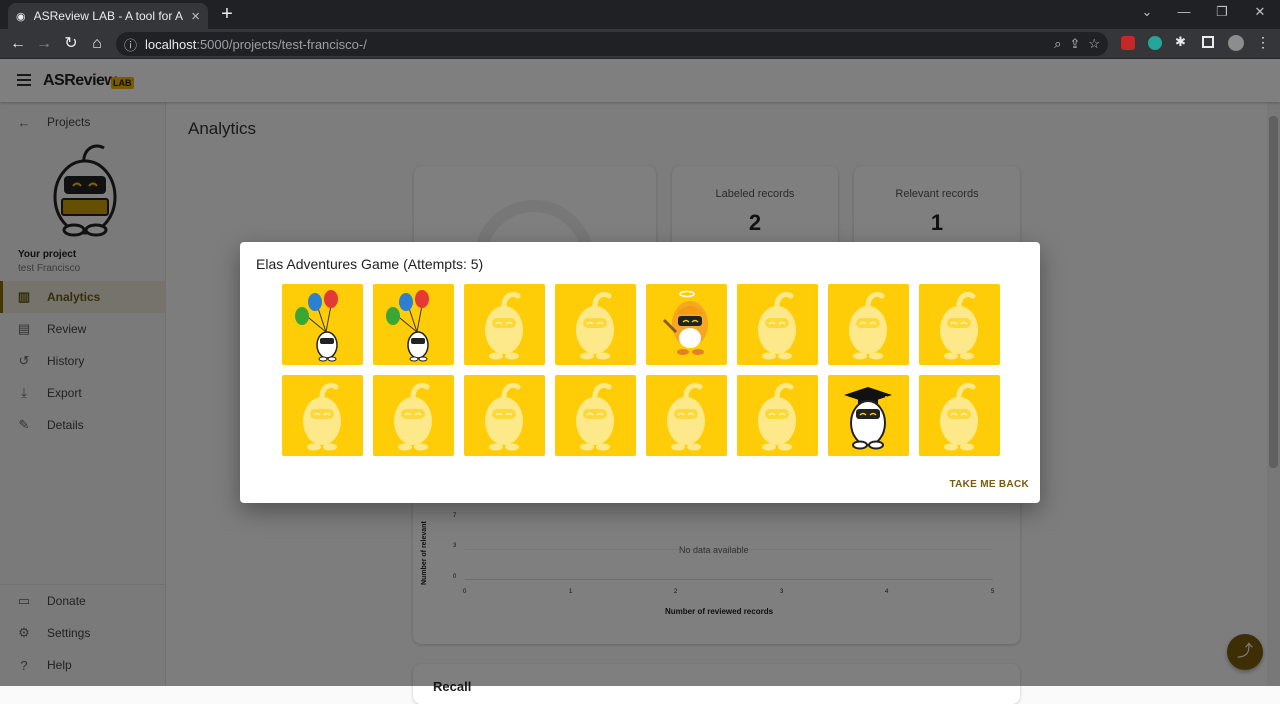  Describe the element at coordinates (989, 484) in the screenshot. I see `take-me-back-button: TAKE ME BACK` at that location.